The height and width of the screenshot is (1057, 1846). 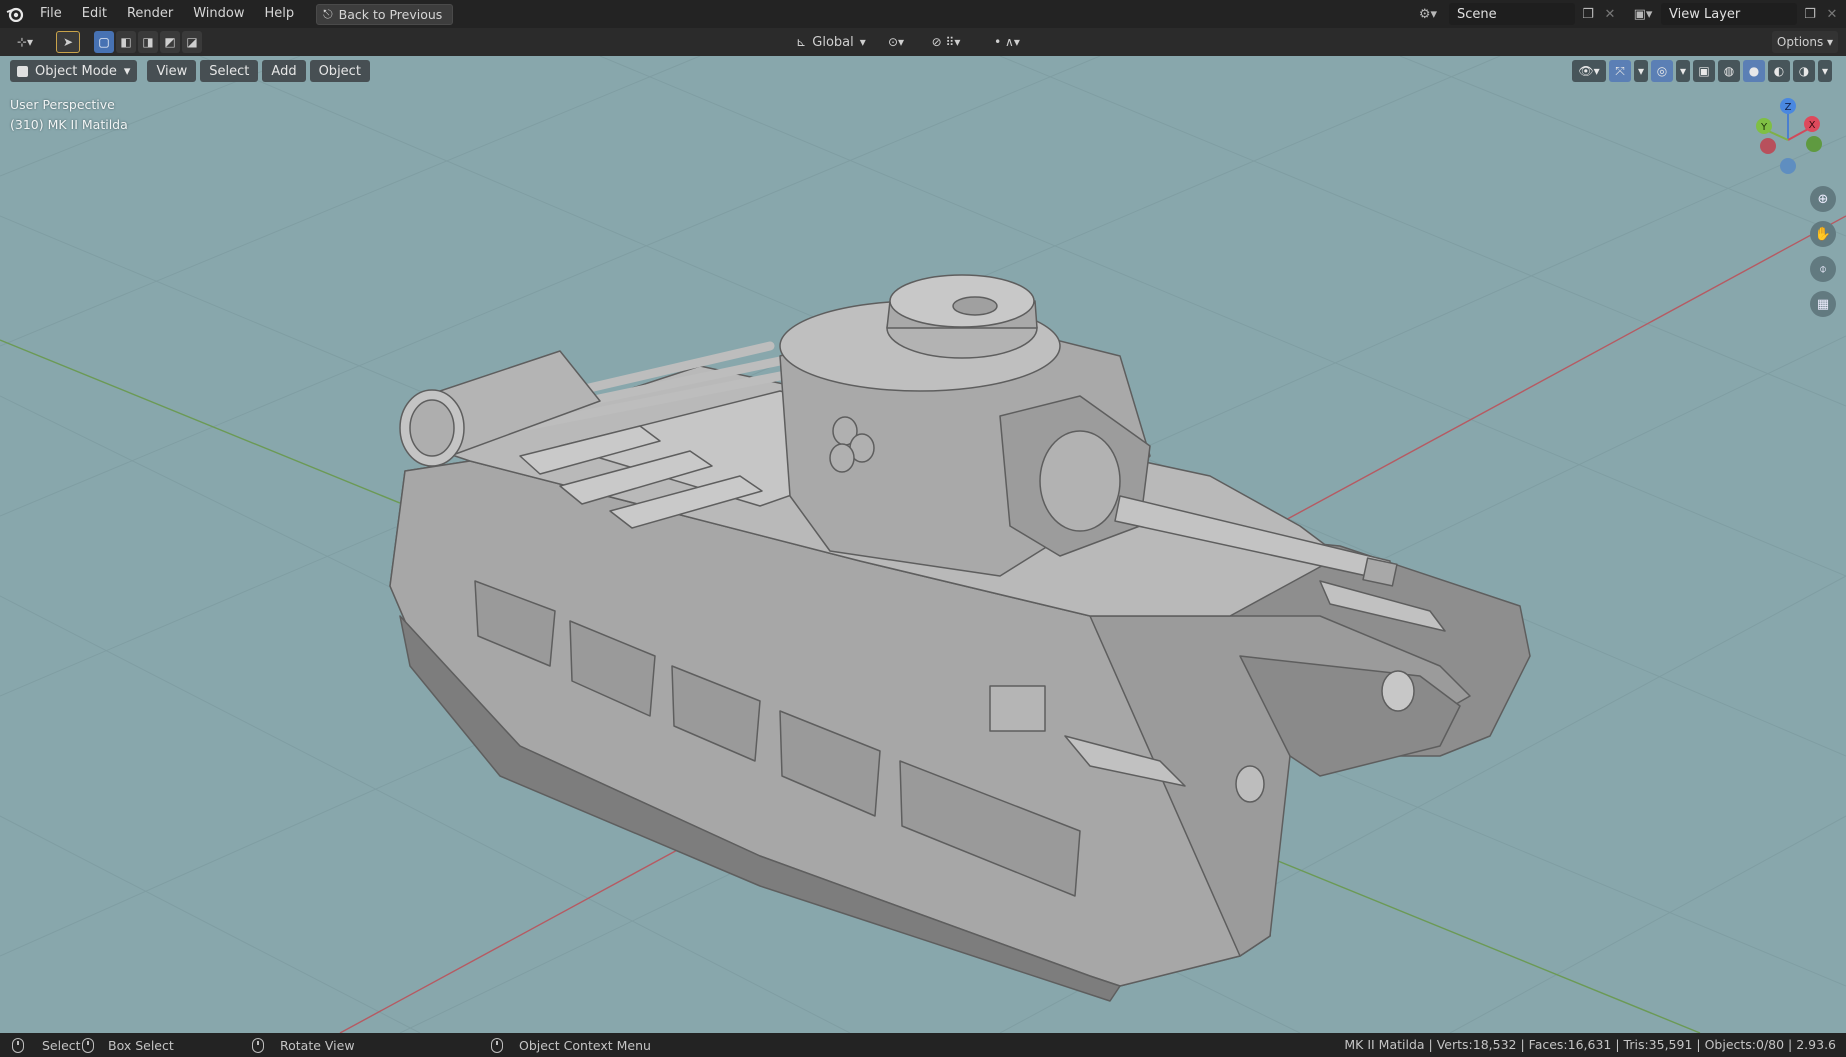 I want to click on perspective-label: User Perspective, so click(x=62, y=104).